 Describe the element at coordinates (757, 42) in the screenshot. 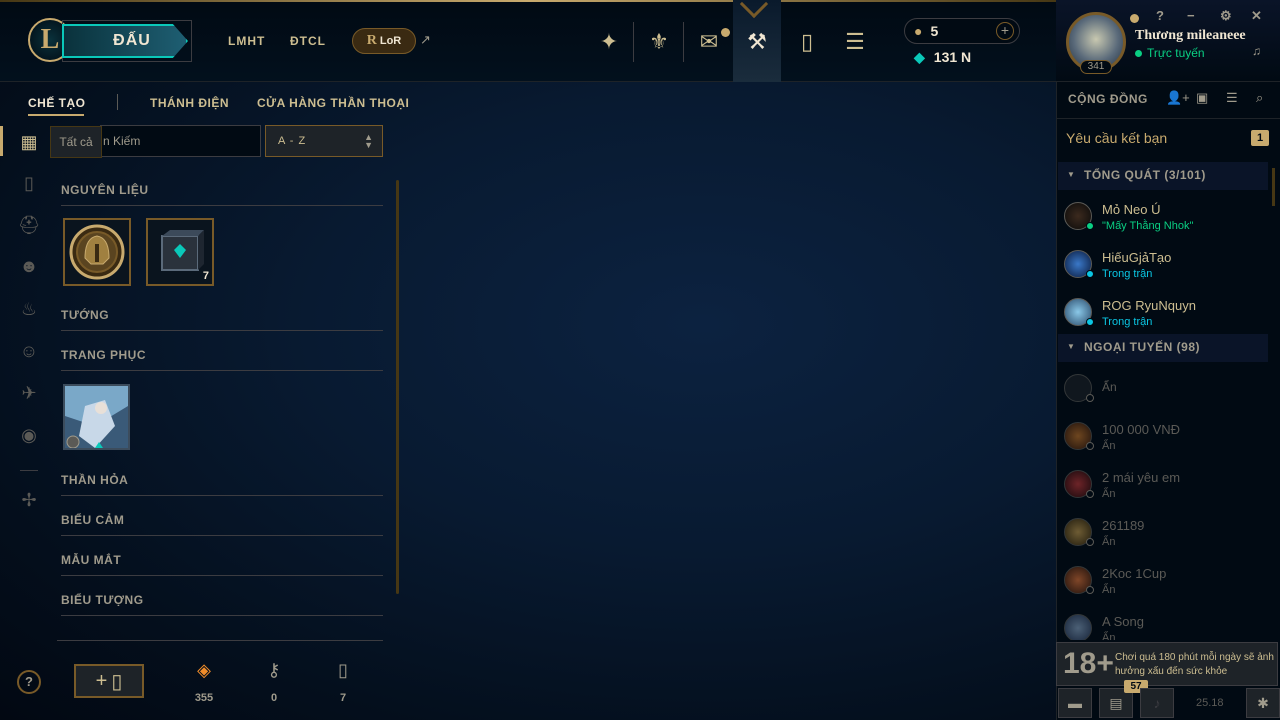

I see `loot-icon: ⚒` at that location.